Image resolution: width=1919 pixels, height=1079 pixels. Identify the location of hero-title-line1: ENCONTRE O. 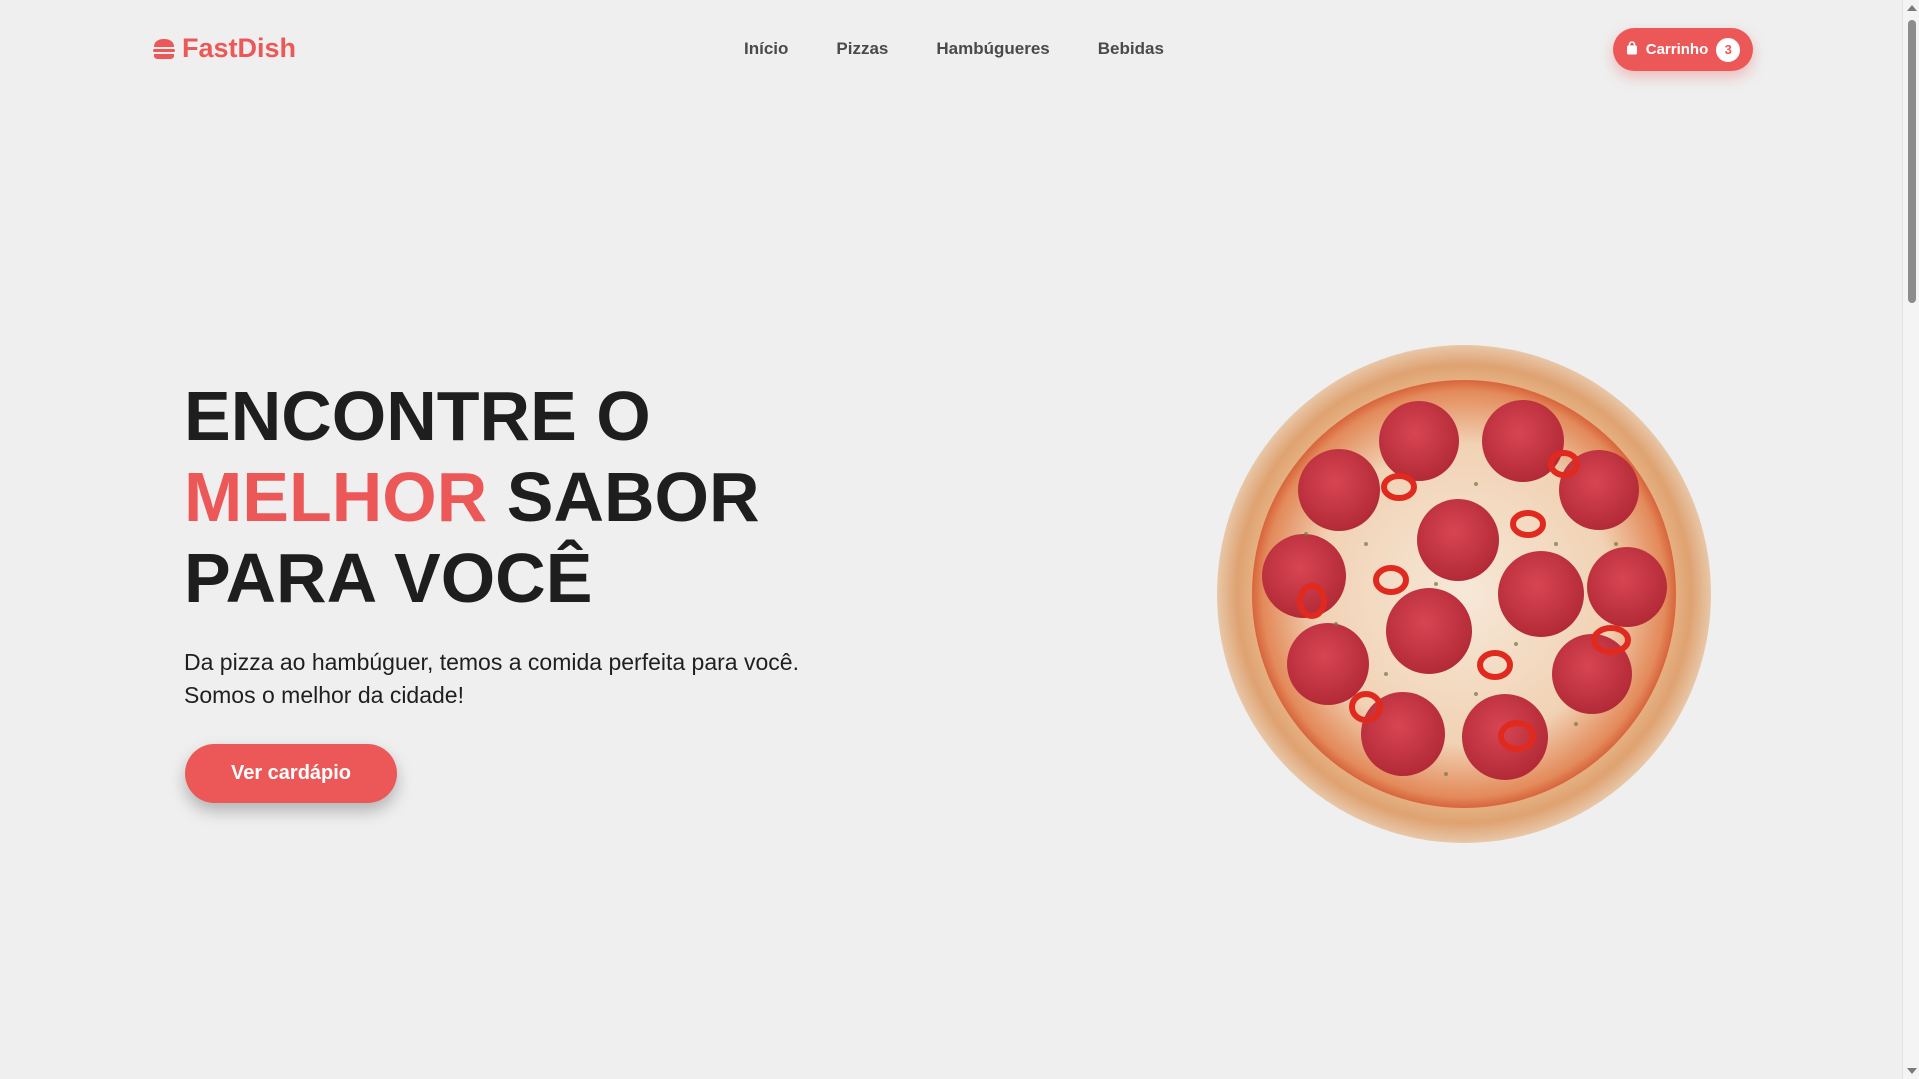
(417, 416).